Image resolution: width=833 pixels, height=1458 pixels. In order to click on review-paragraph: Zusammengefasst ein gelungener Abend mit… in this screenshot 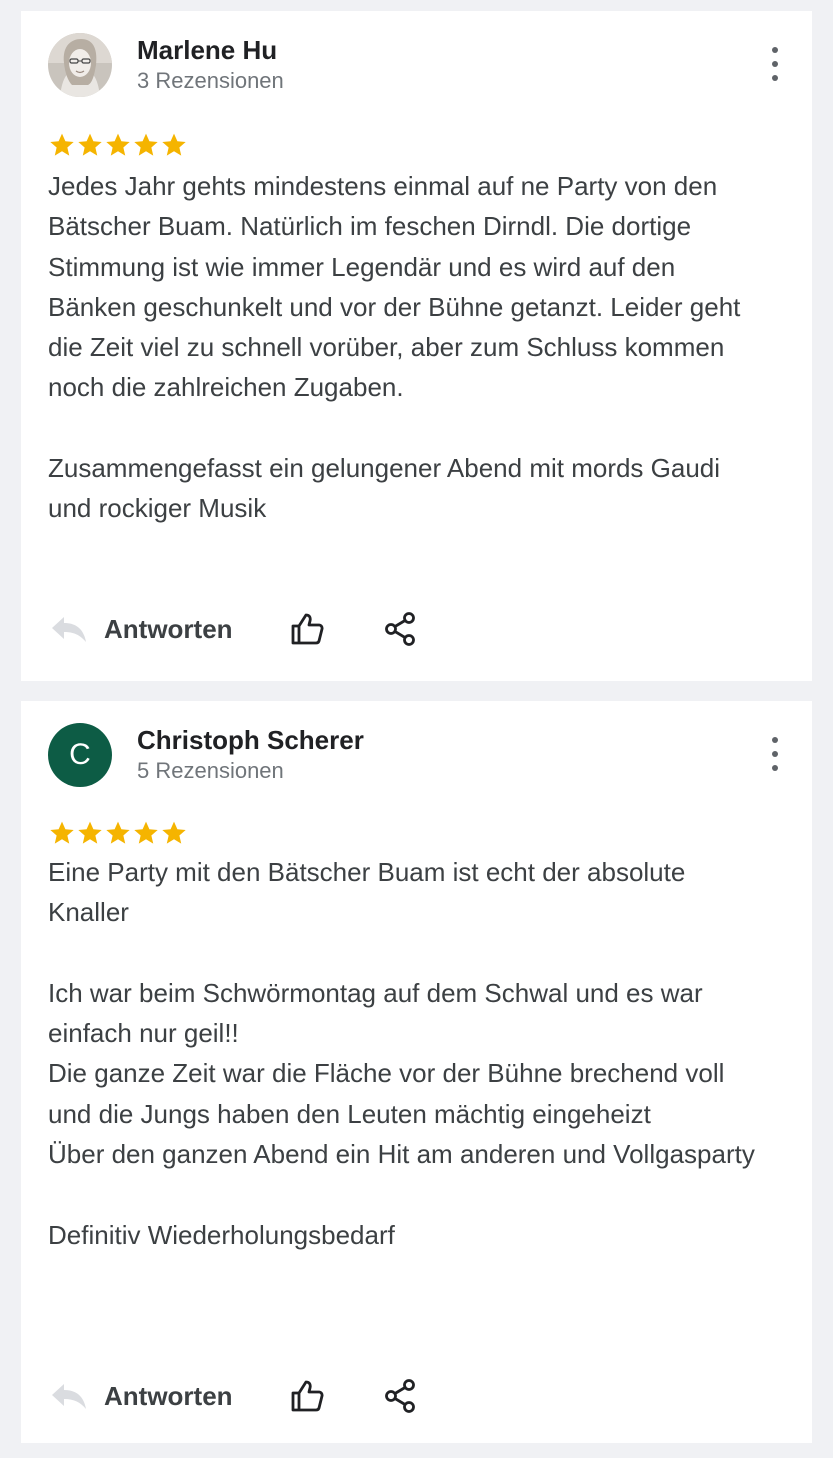, I will do `click(384, 488)`.